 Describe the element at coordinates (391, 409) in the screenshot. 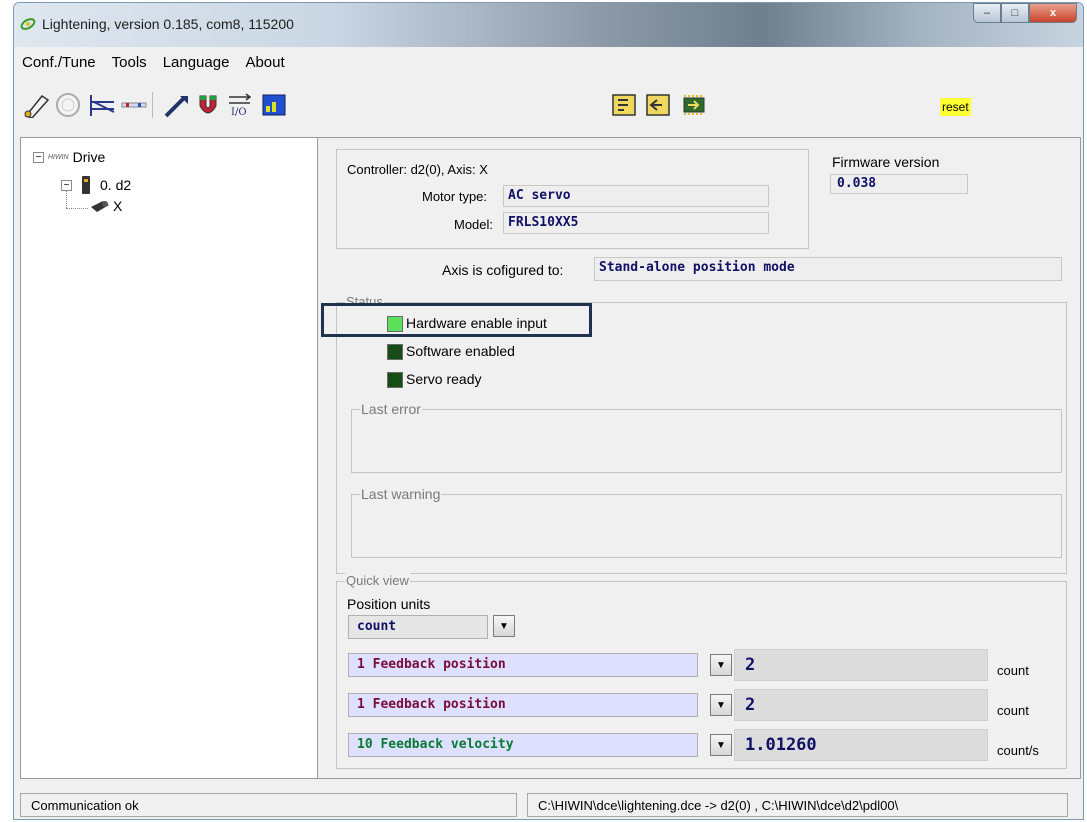

I see `last-error-legend: Last error` at that location.